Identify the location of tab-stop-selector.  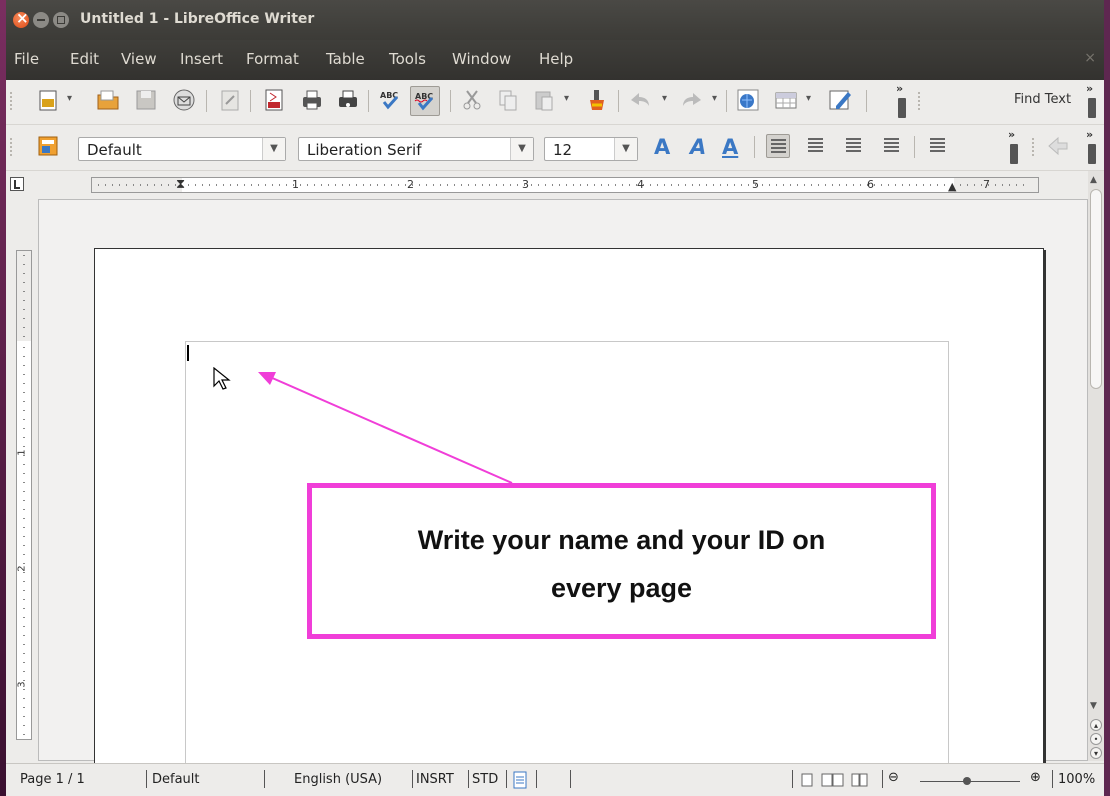
(17, 184).